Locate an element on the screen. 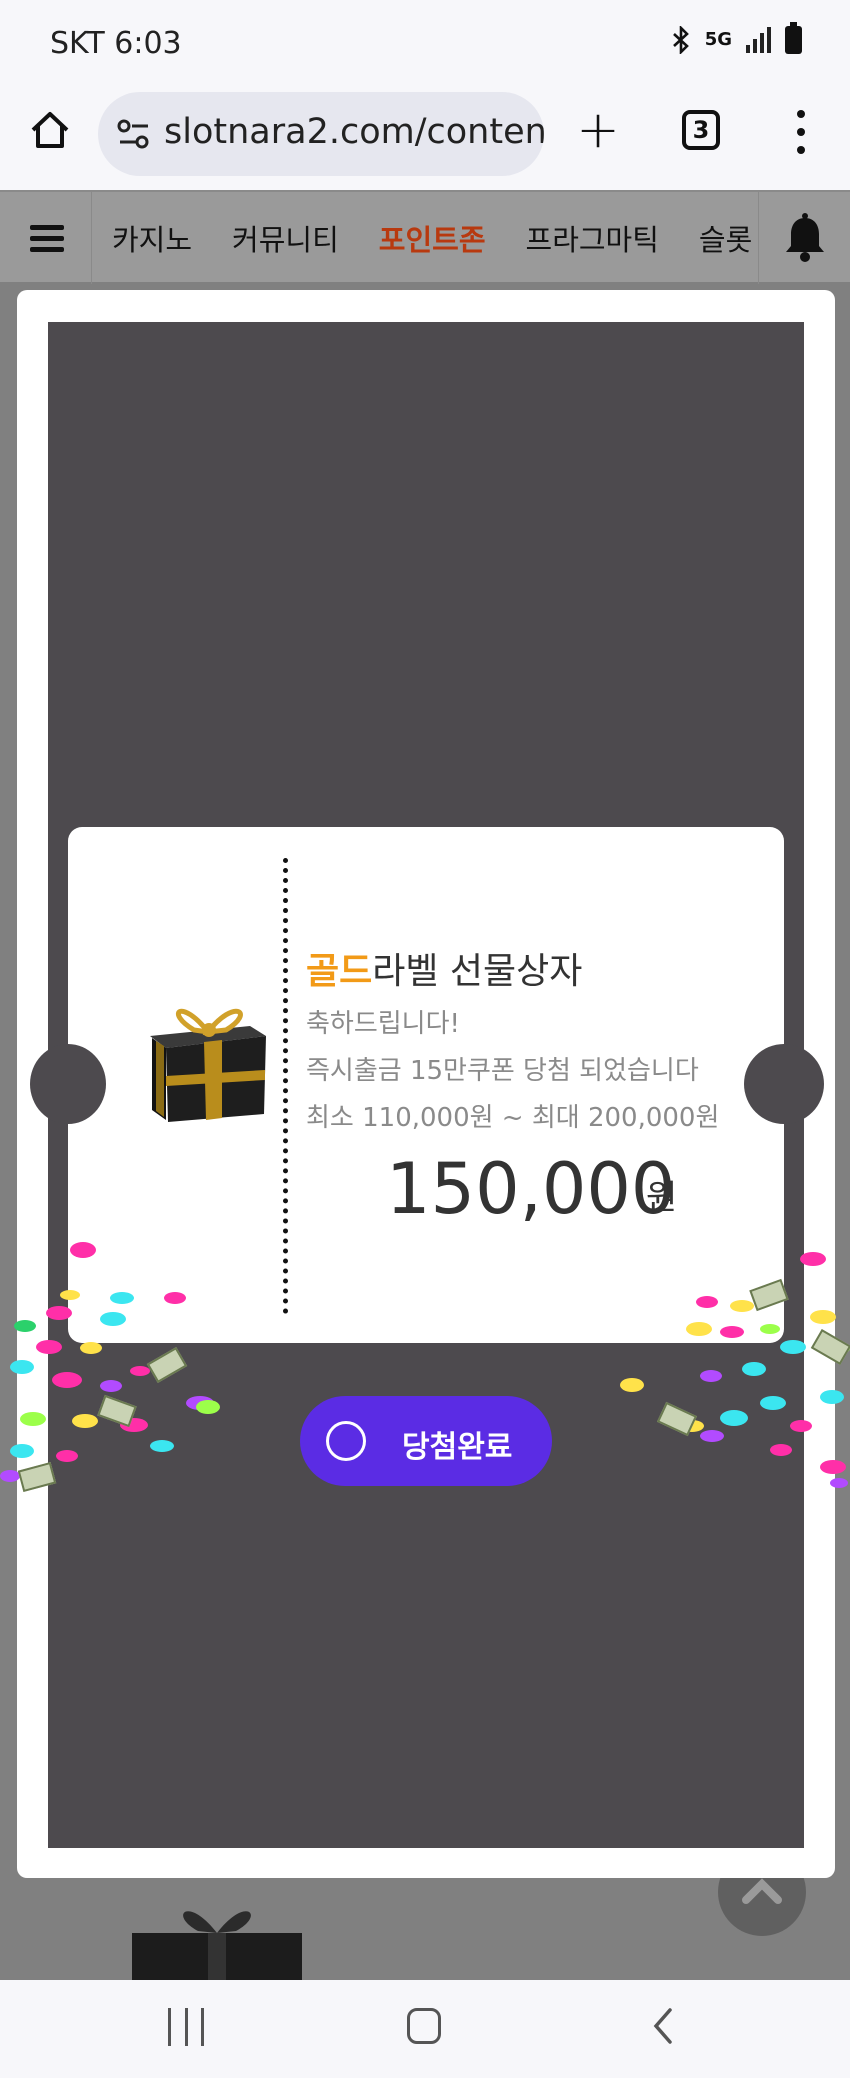 Image resolution: width=850 pixels, height=2078 pixels. nav-item-casino: 카지노 is located at coordinates (152, 238).